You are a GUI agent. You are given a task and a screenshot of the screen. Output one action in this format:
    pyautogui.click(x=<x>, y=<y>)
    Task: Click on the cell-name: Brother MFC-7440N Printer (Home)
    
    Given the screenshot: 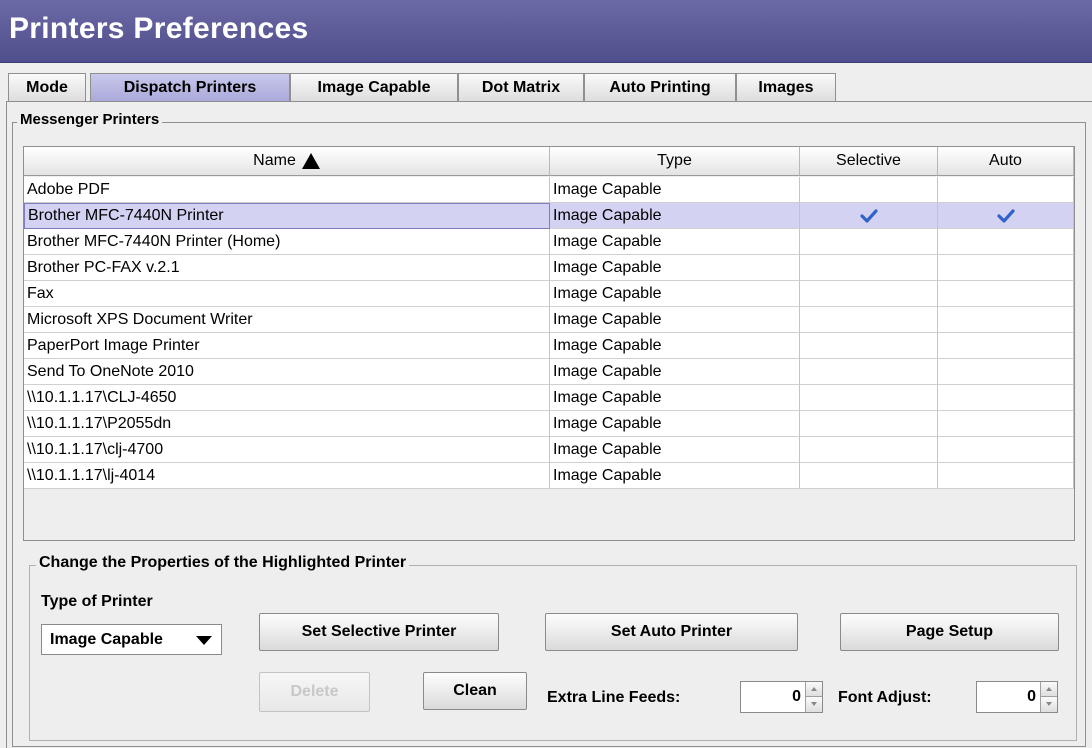 What is the action you would take?
    pyautogui.click(x=287, y=242)
    